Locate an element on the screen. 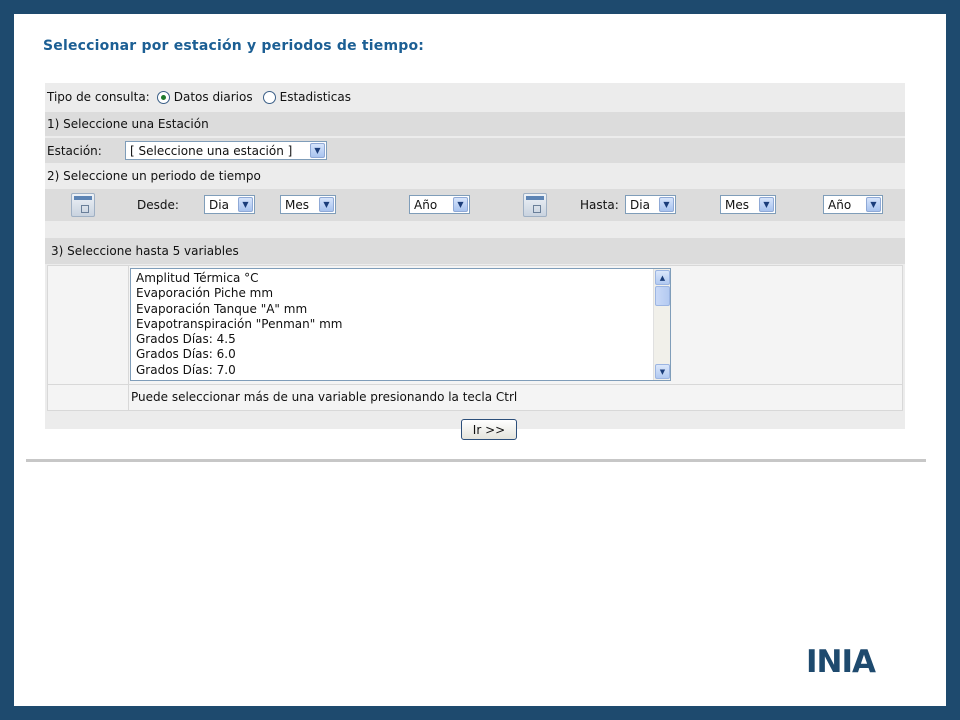  step3-heading: 3) Seleccione hasta 5 variables is located at coordinates (145, 251).